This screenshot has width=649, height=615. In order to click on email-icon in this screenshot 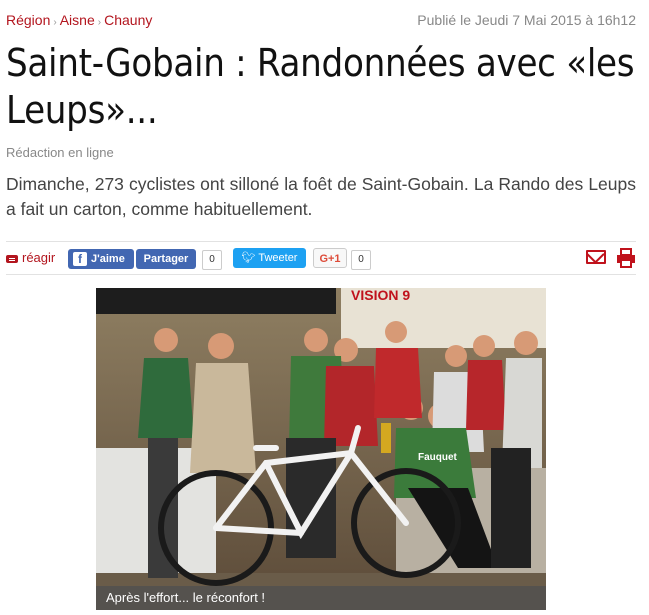, I will do `click(596, 257)`.